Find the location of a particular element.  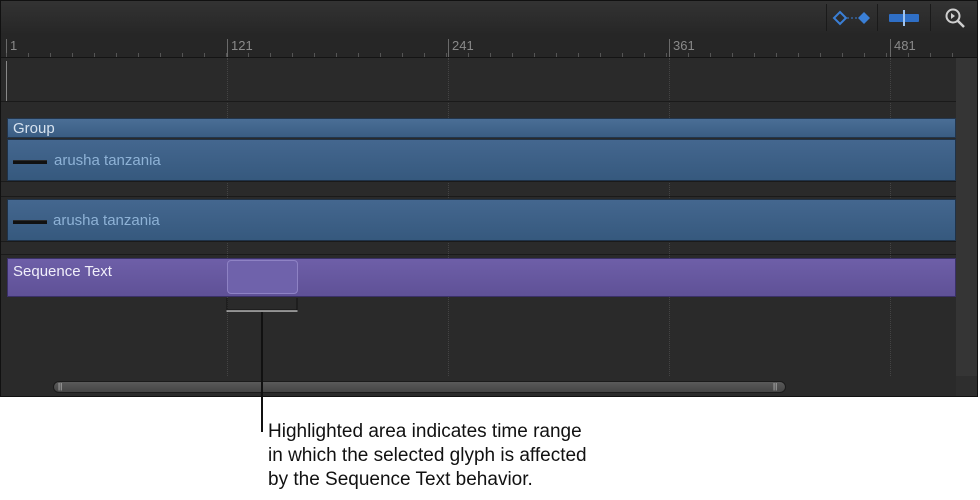

callout-line-1: Highlighted area indicates time range is located at coordinates (425, 431).